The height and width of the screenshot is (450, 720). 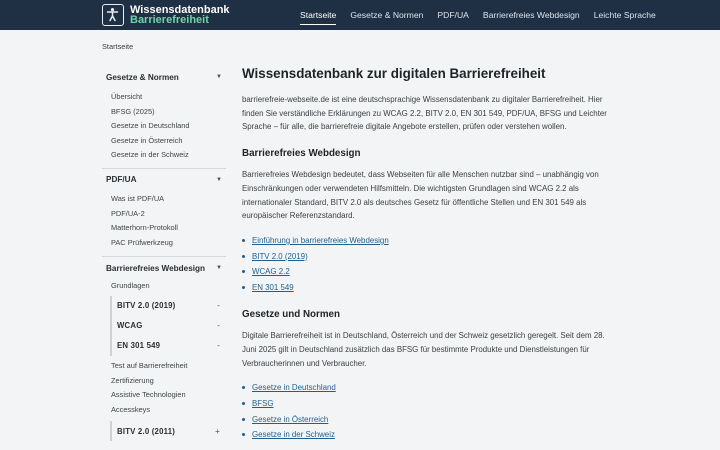 What do you see at coordinates (168, 325) in the screenshot?
I see `sidebar-nested-wcag: WCAG -` at bounding box center [168, 325].